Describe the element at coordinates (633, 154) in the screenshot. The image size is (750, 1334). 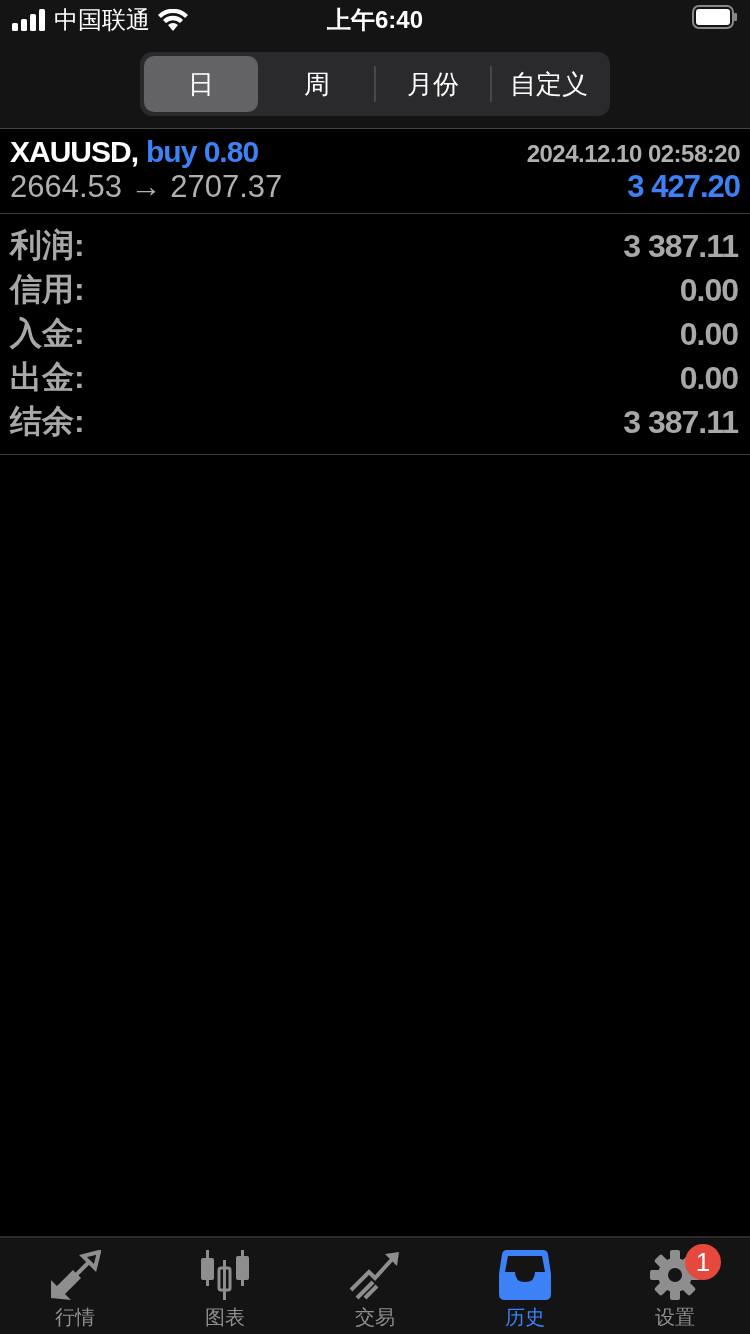
I see `deal-time: 2024.12.10 02:58:20` at that location.